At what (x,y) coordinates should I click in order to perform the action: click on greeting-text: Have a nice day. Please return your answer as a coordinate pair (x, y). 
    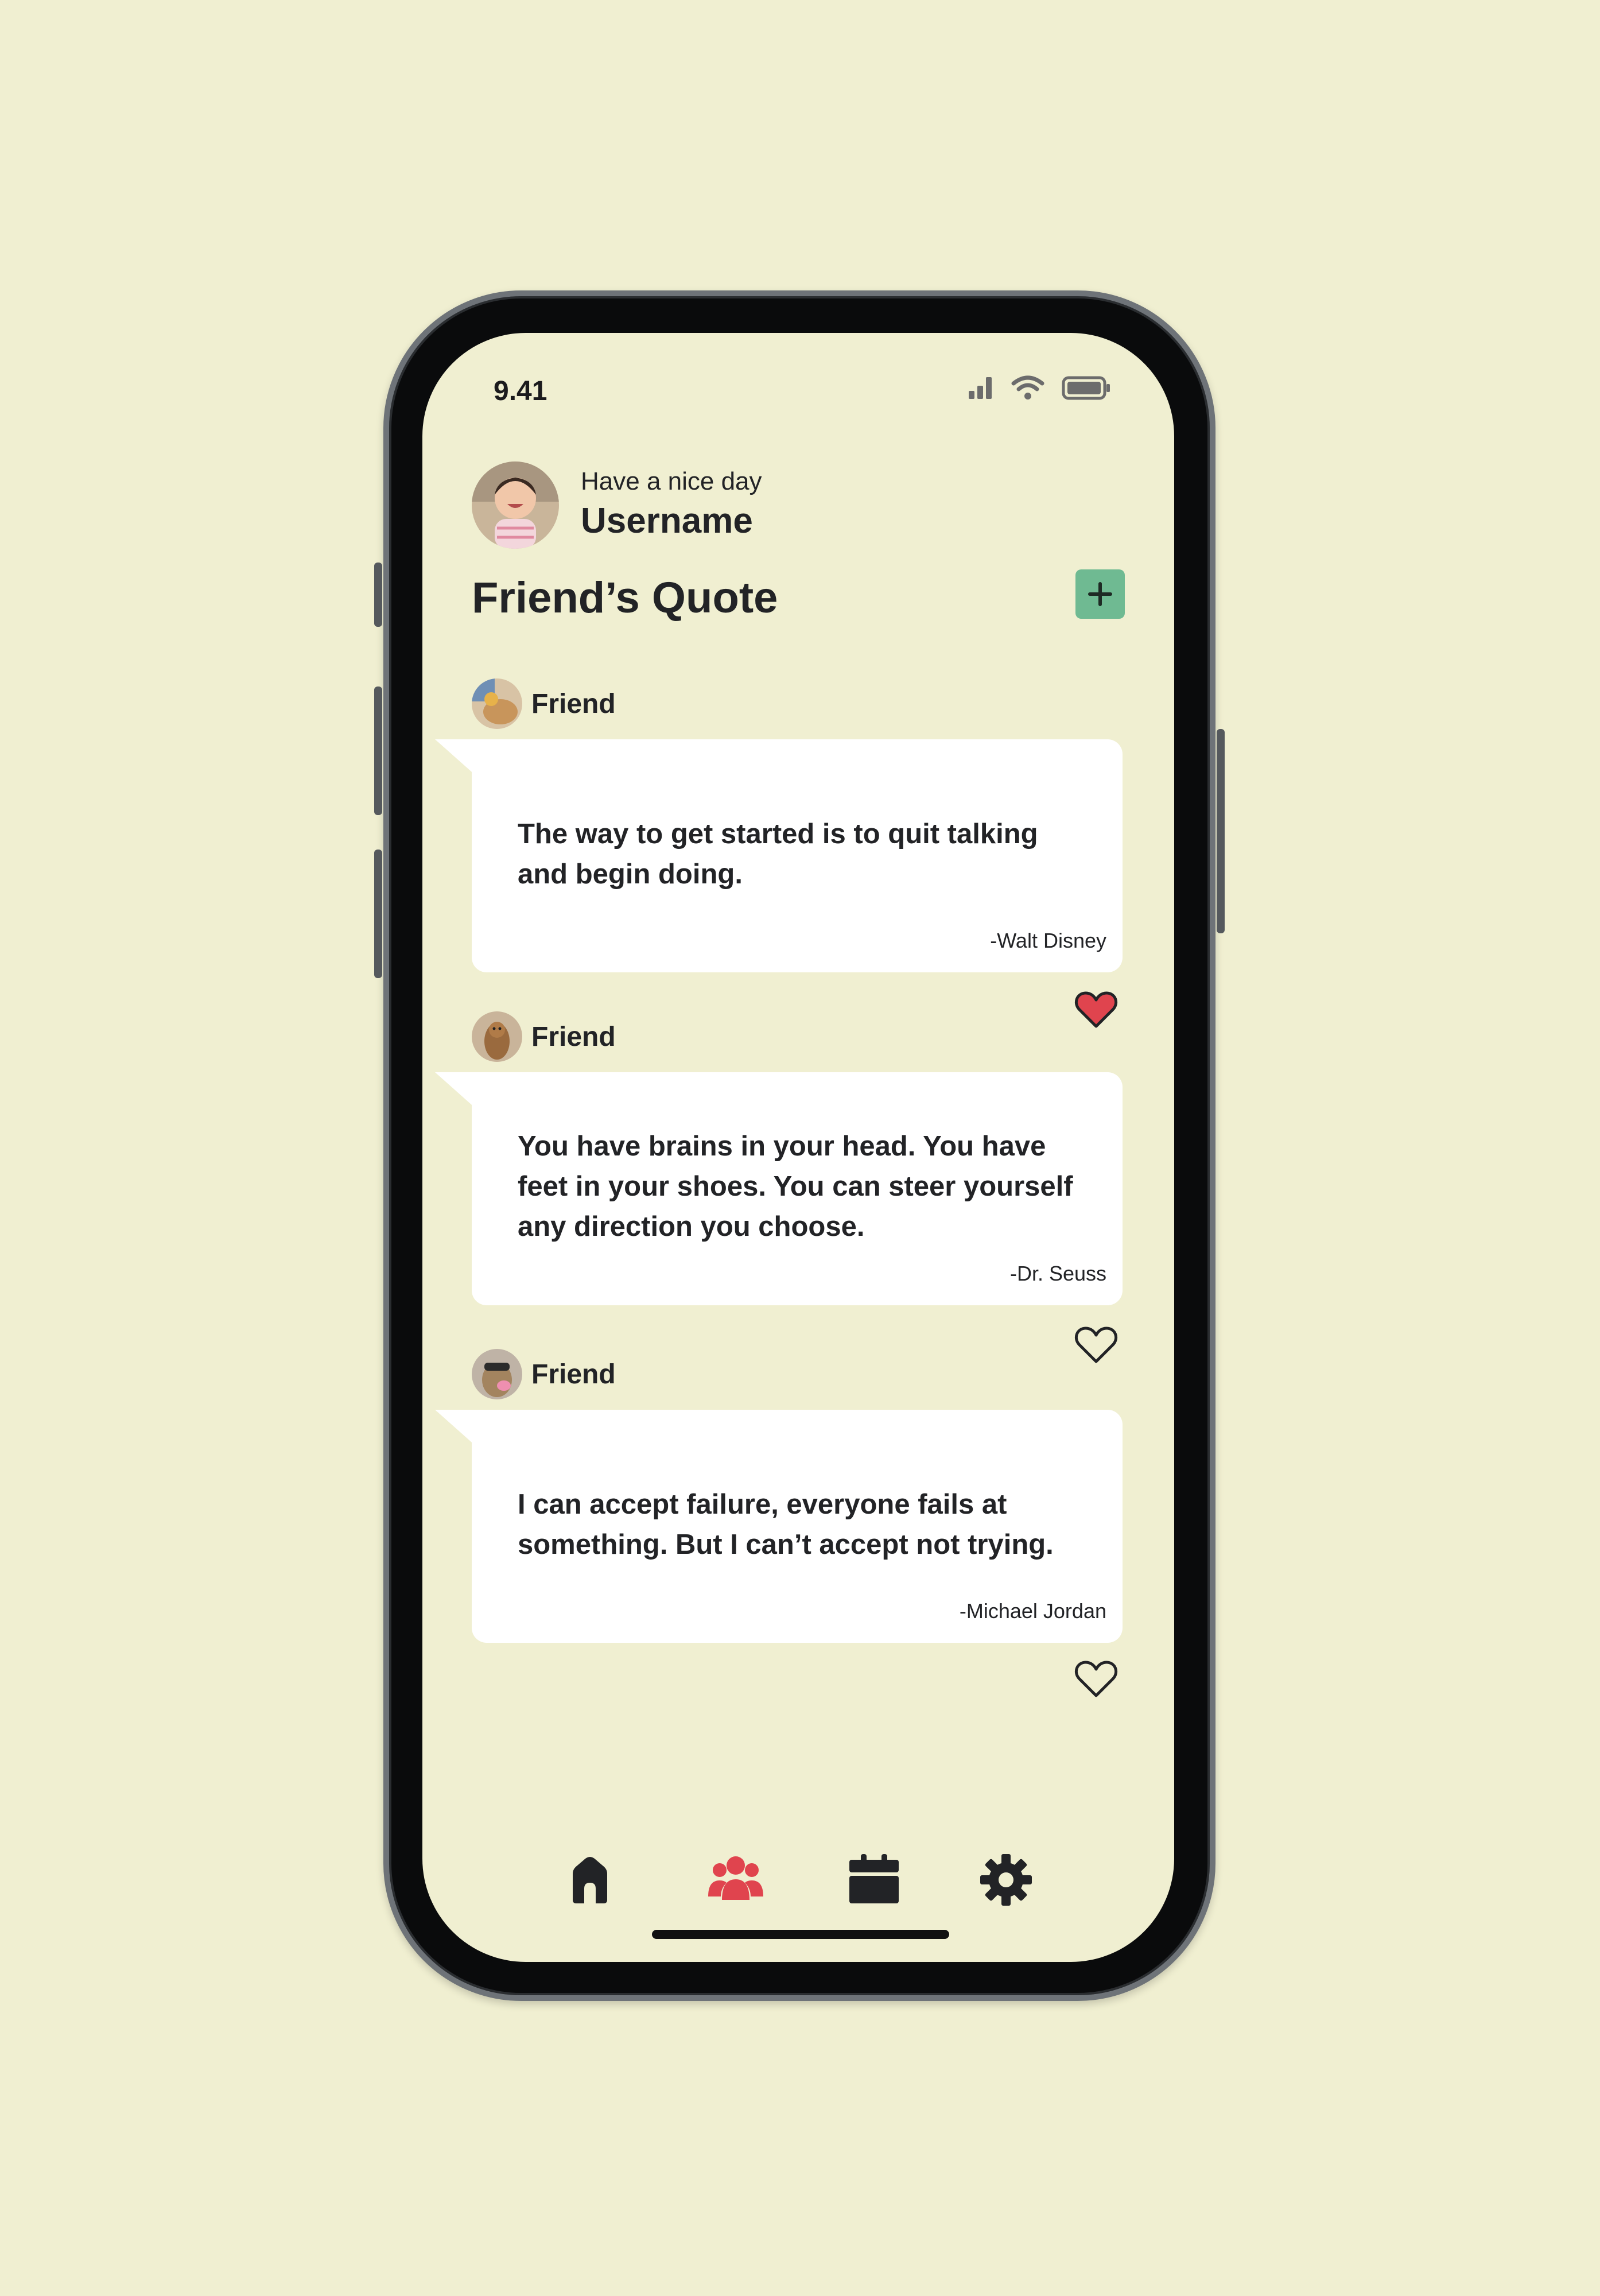
    Looking at the image, I should click on (671, 481).